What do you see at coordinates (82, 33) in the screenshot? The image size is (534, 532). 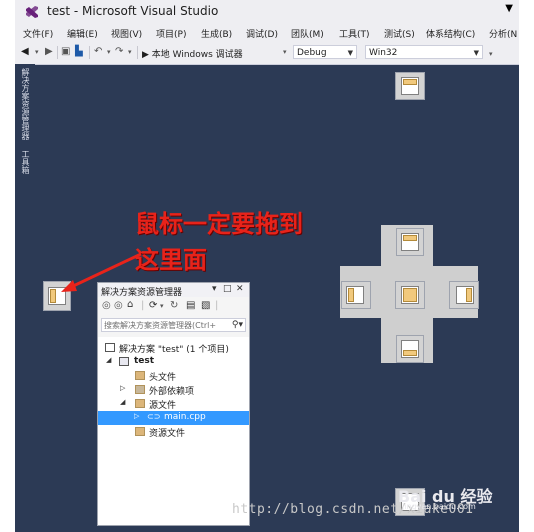 I see `menu-edit: 编辑(E)` at bounding box center [82, 33].